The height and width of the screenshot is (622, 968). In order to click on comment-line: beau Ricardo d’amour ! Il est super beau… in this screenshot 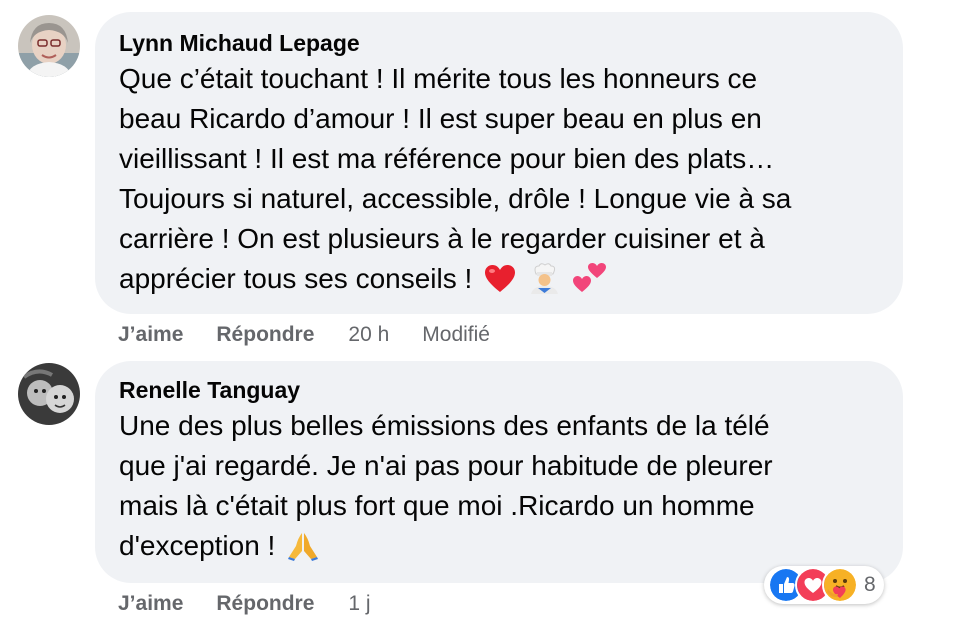, I will do `click(440, 118)`.